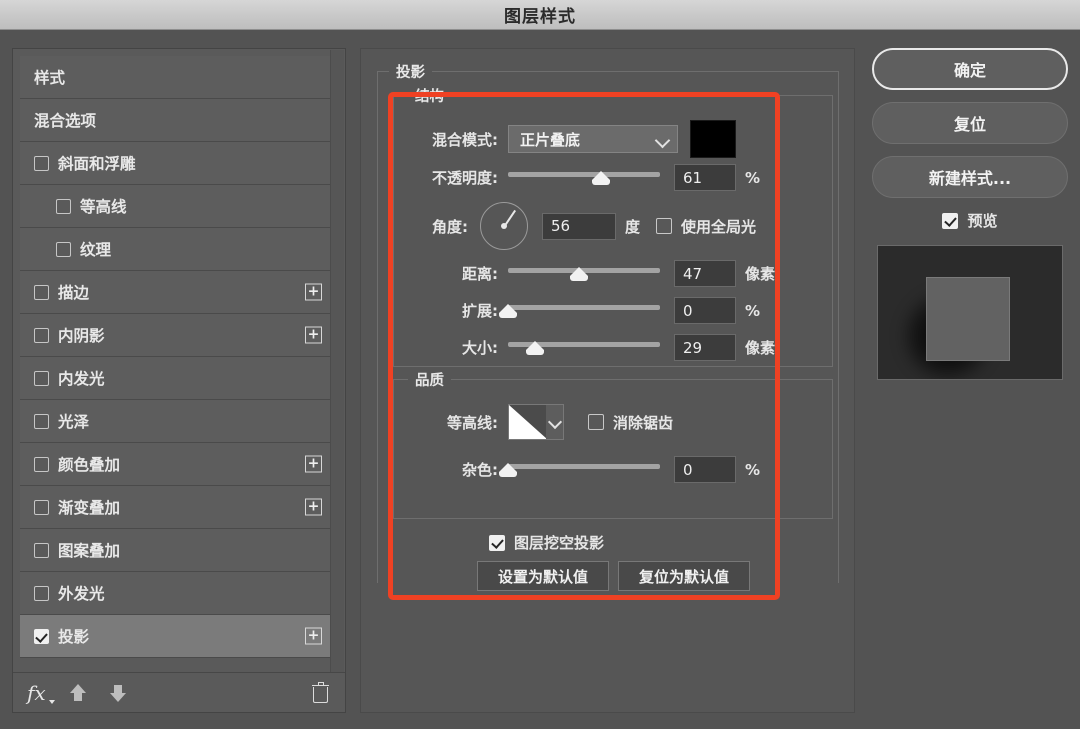 The width and height of the screenshot is (1080, 729). Describe the element at coordinates (596, 422) in the screenshot. I see `anti-alias-box` at that location.